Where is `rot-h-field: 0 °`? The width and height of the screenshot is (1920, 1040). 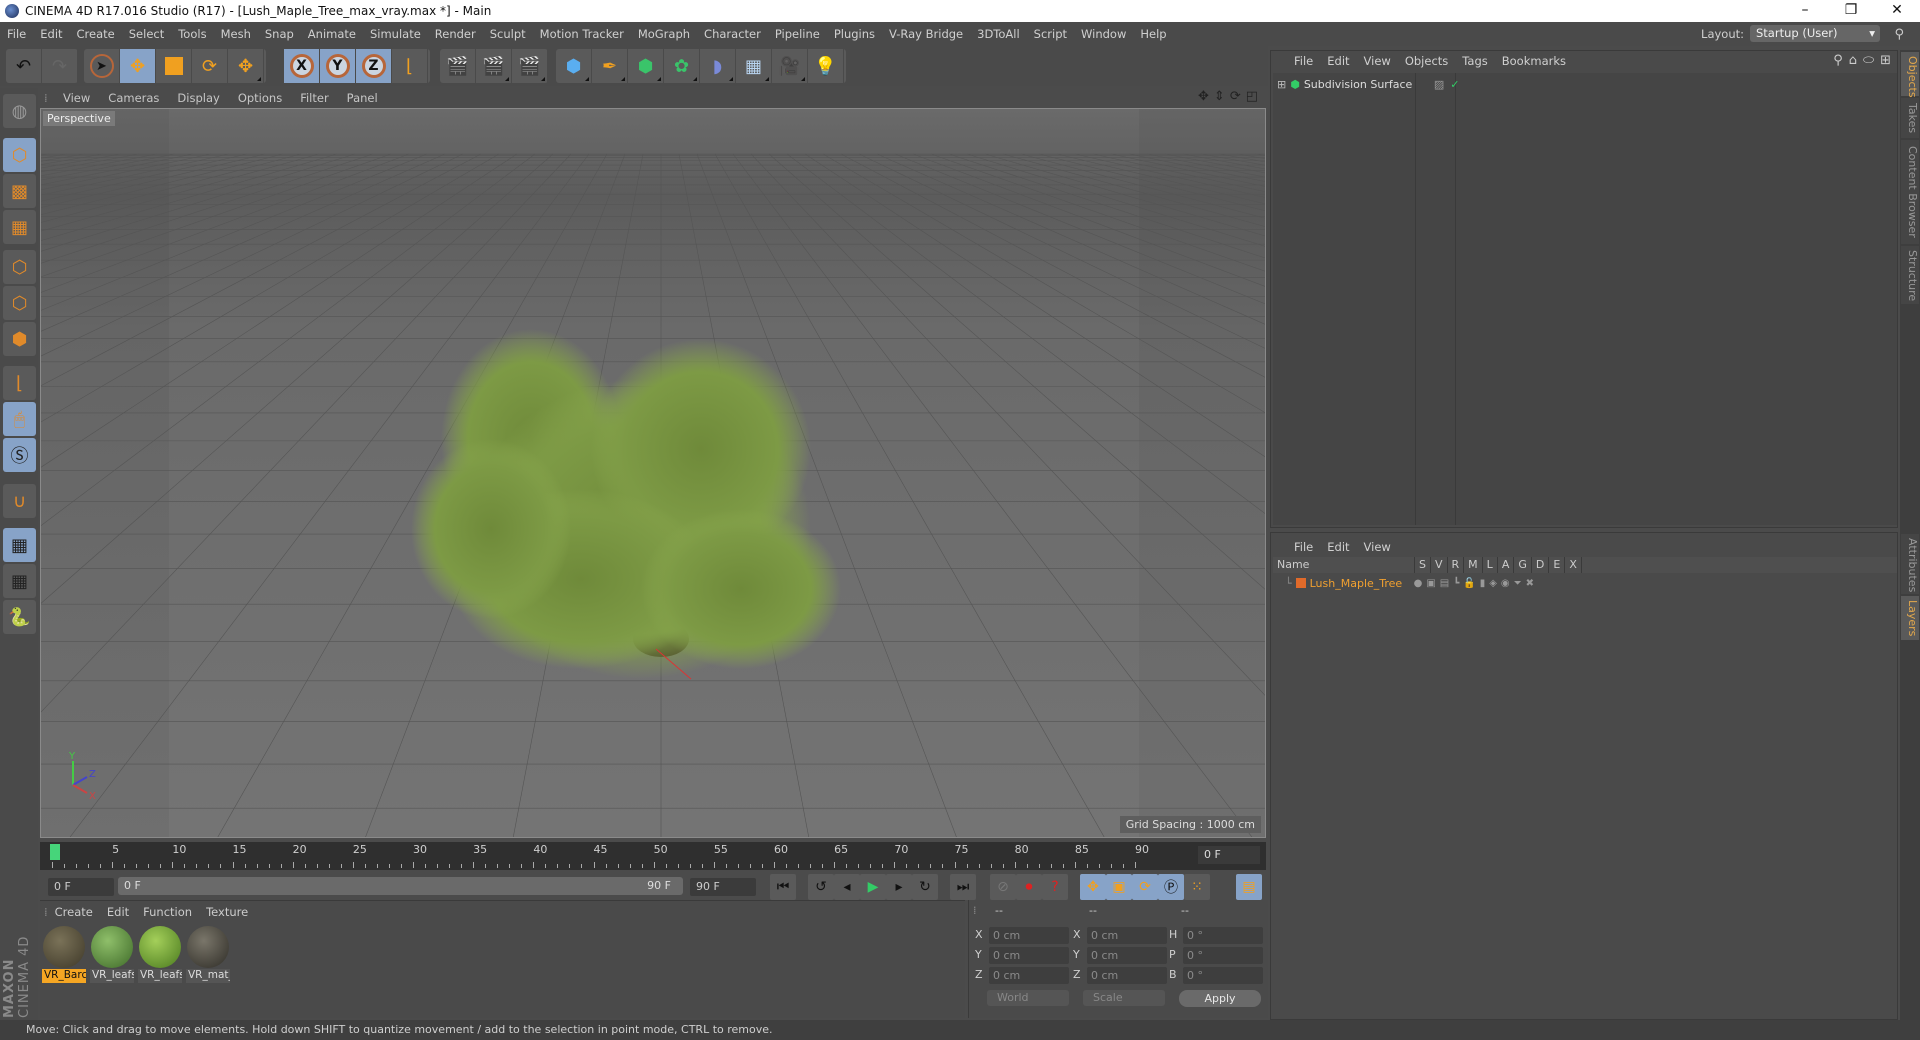
rot-h-field: 0 ° is located at coordinates (1223, 935).